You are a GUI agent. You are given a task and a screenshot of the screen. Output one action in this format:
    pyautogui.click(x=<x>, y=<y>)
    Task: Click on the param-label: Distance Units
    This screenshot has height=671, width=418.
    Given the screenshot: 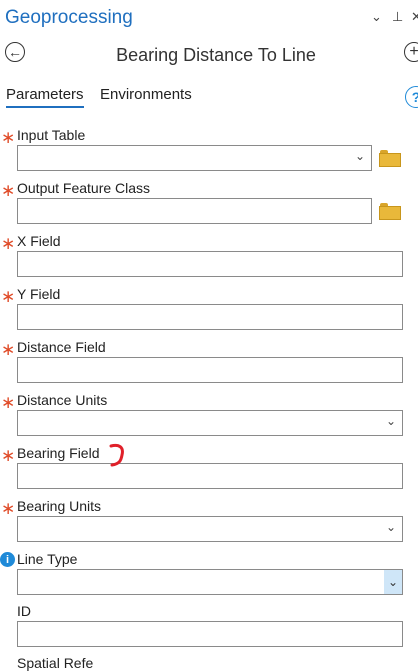 What is the action you would take?
    pyautogui.click(x=62, y=400)
    